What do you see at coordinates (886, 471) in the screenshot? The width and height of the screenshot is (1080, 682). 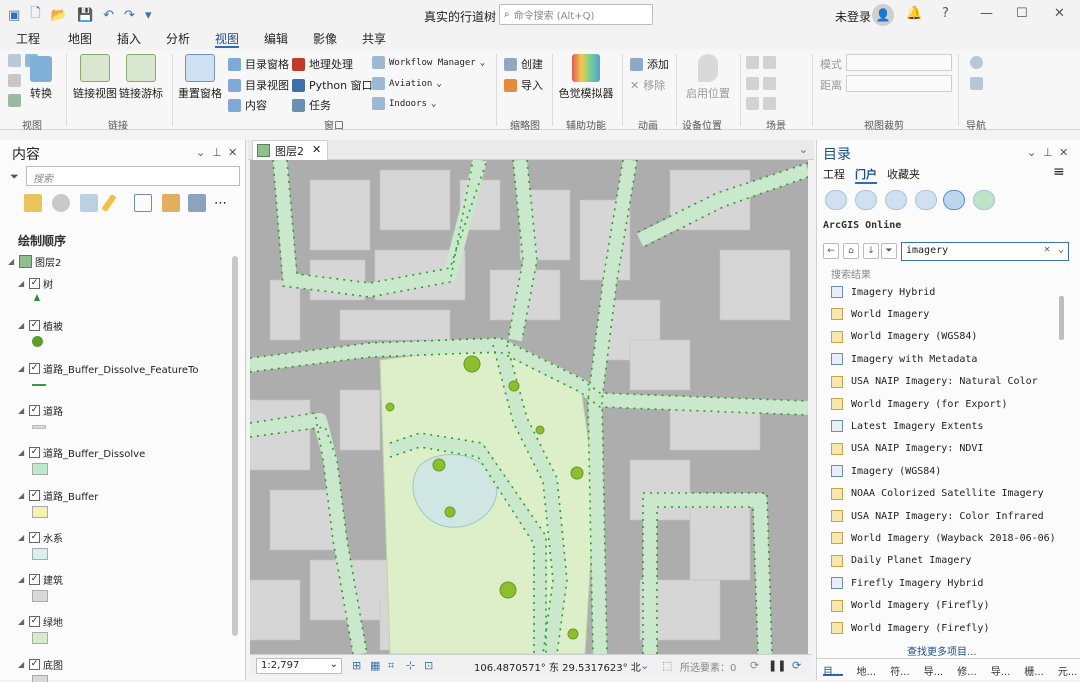 I see `list-item: Imagery (WGS84)` at bounding box center [886, 471].